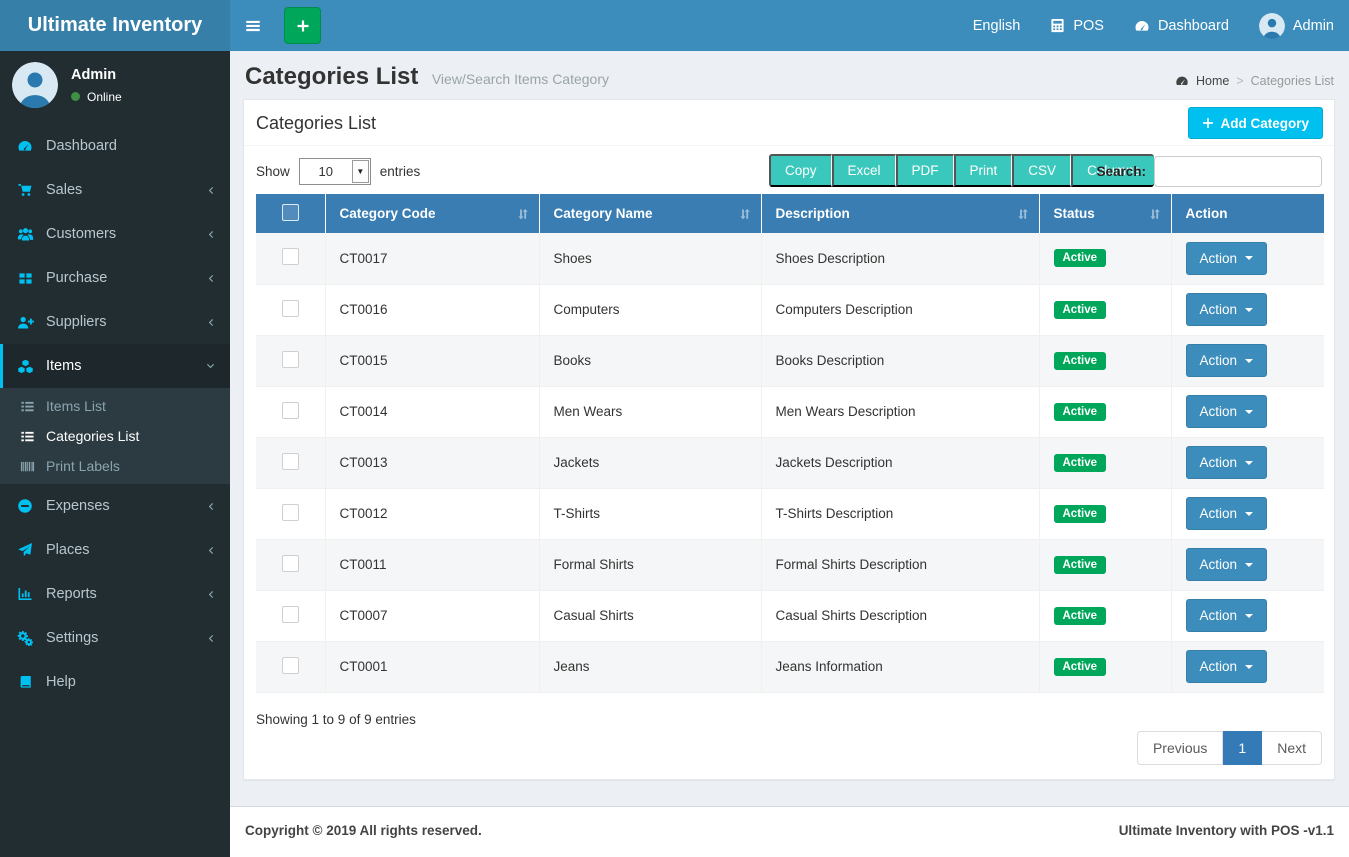 This screenshot has height=857, width=1349. I want to click on cell-category-name: Computers, so click(650, 310).